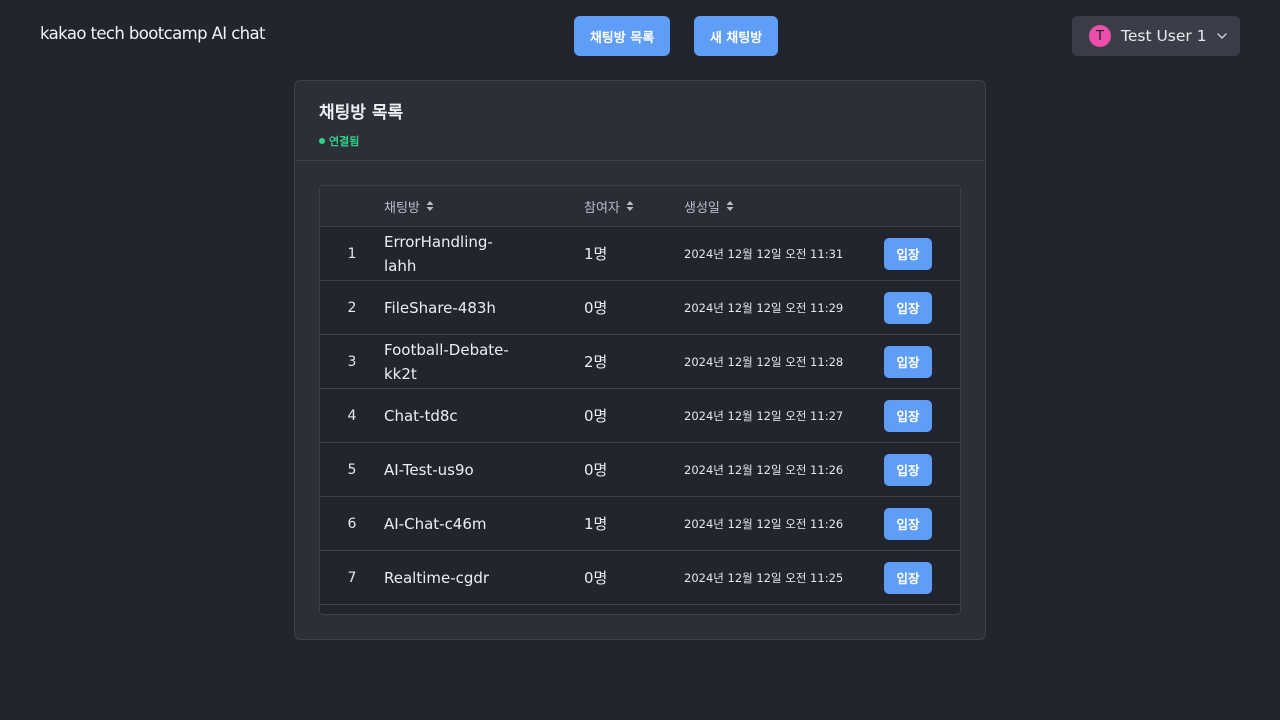  Describe the element at coordinates (764, 253) in the screenshot. I see `created-date: 2024년 12월 12일 오전 11:31` at that location.